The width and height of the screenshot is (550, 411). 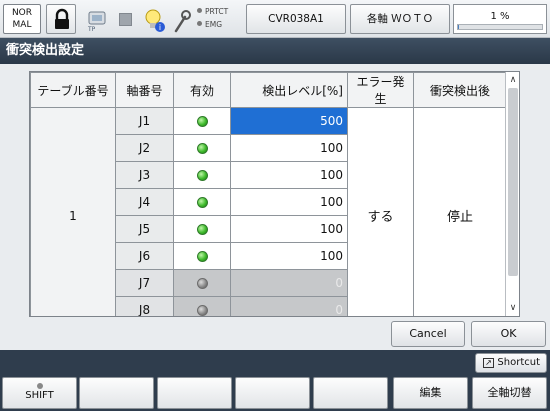 What do you see at coordinates (144, 283) in the screenshot?
I see `axis-cell: J7` at bounding box center [144, 283].